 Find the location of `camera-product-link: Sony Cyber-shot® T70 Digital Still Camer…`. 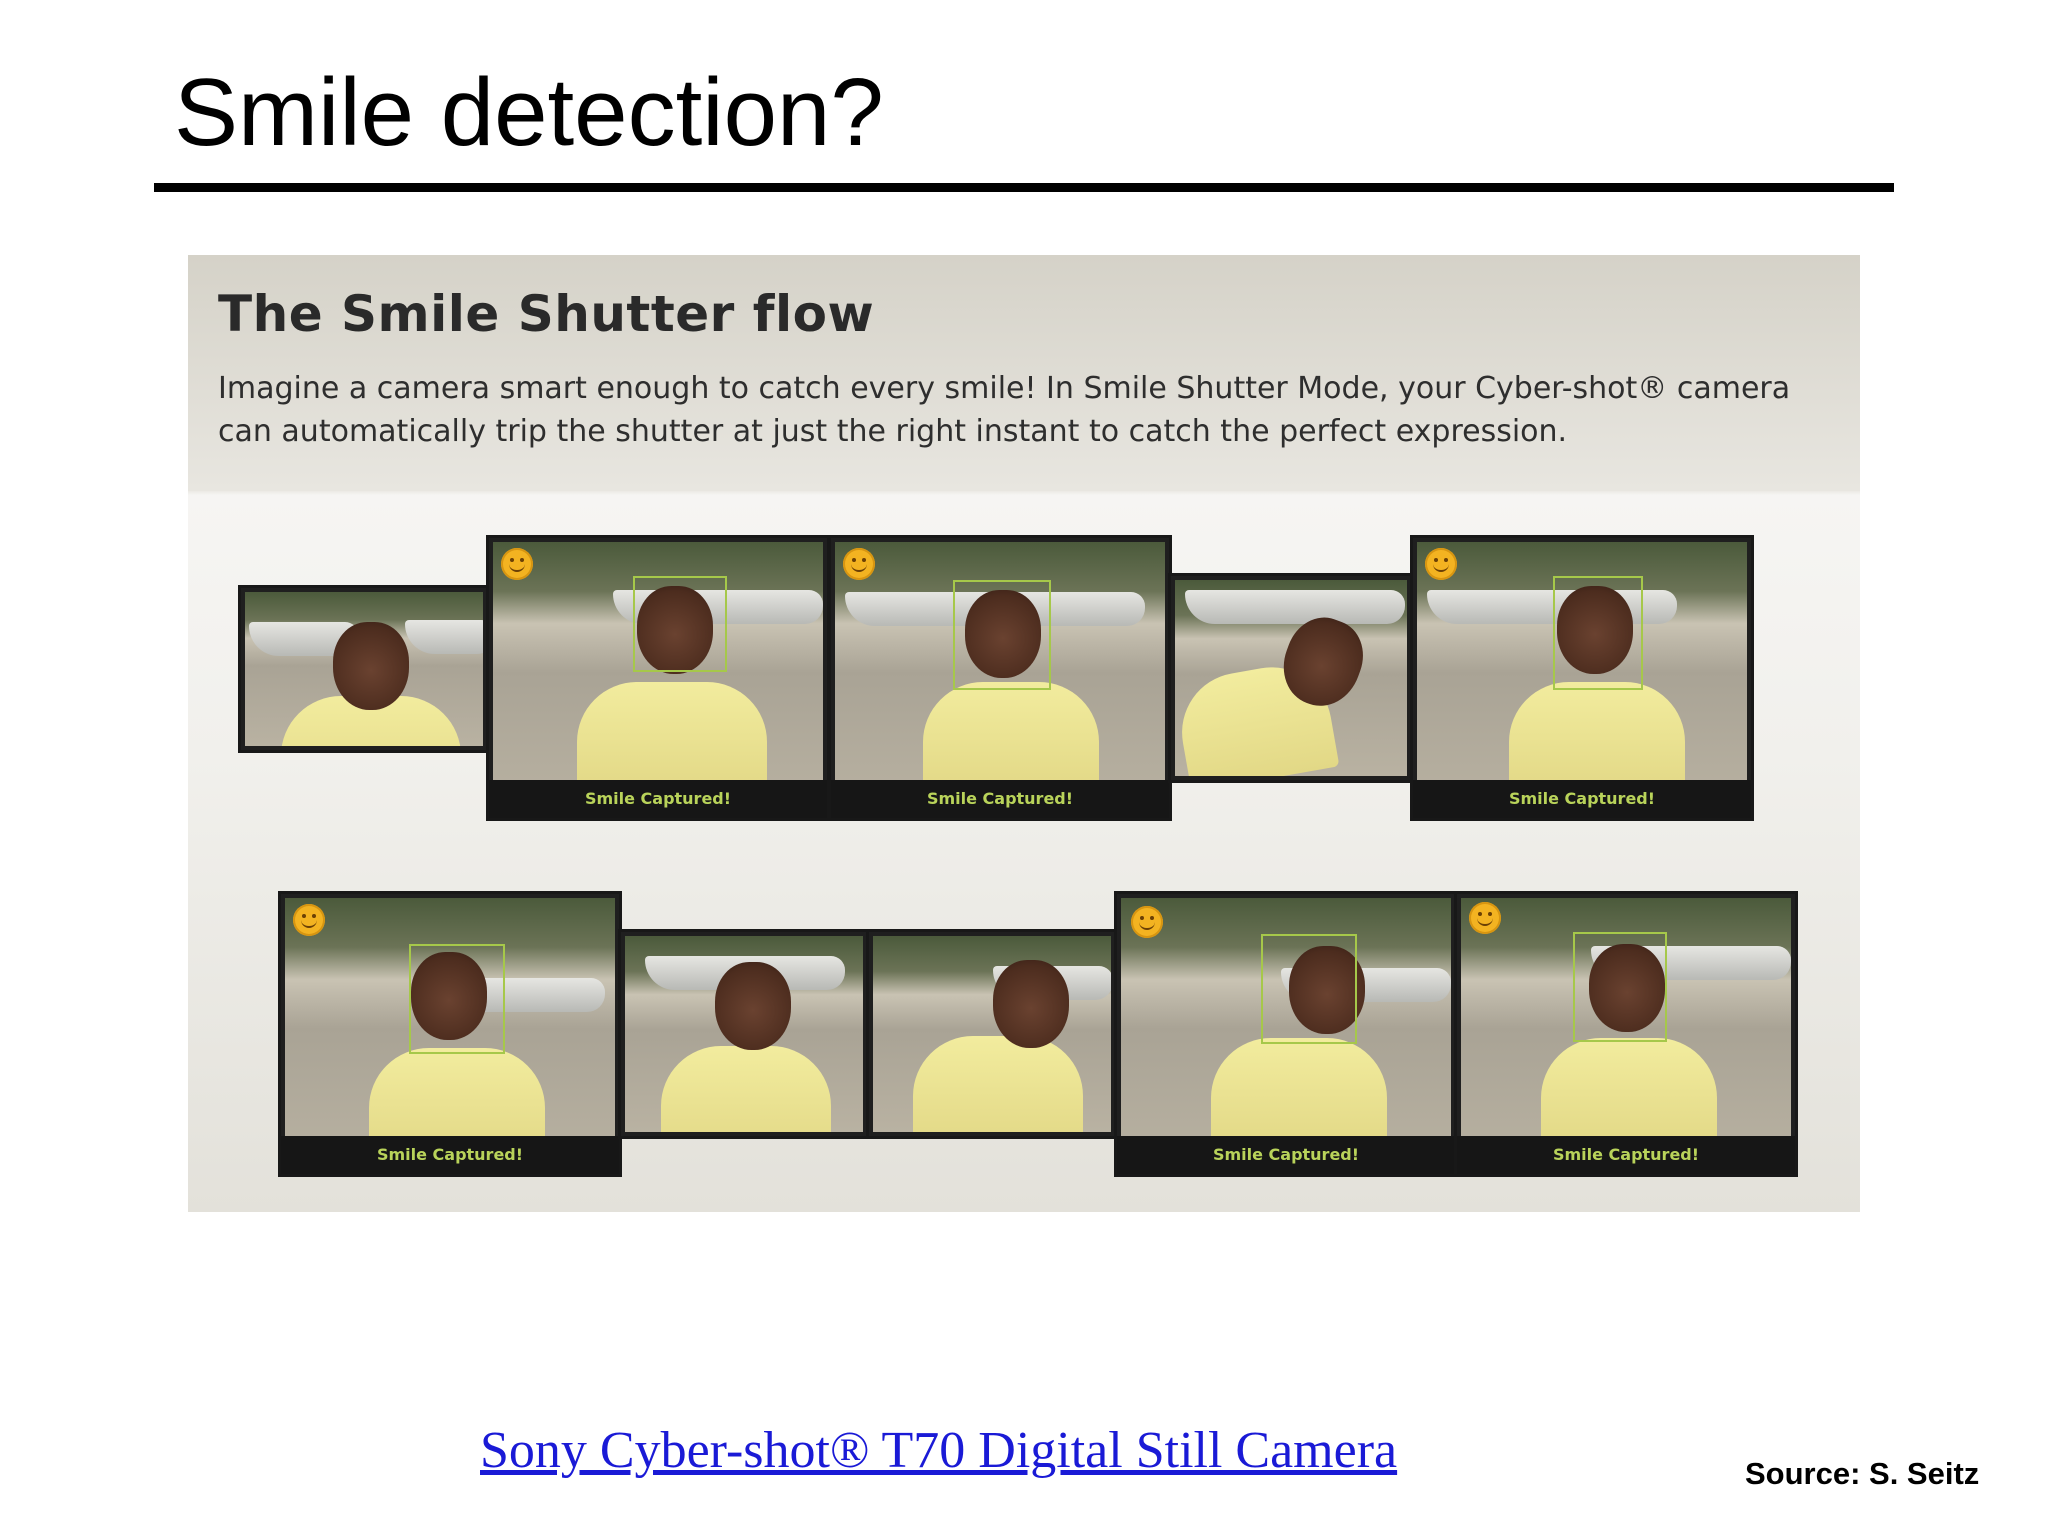

camera-product-link: Sony Cyber-shot® T70 Digital Still Camer… is located at coordinates (938, 1450).